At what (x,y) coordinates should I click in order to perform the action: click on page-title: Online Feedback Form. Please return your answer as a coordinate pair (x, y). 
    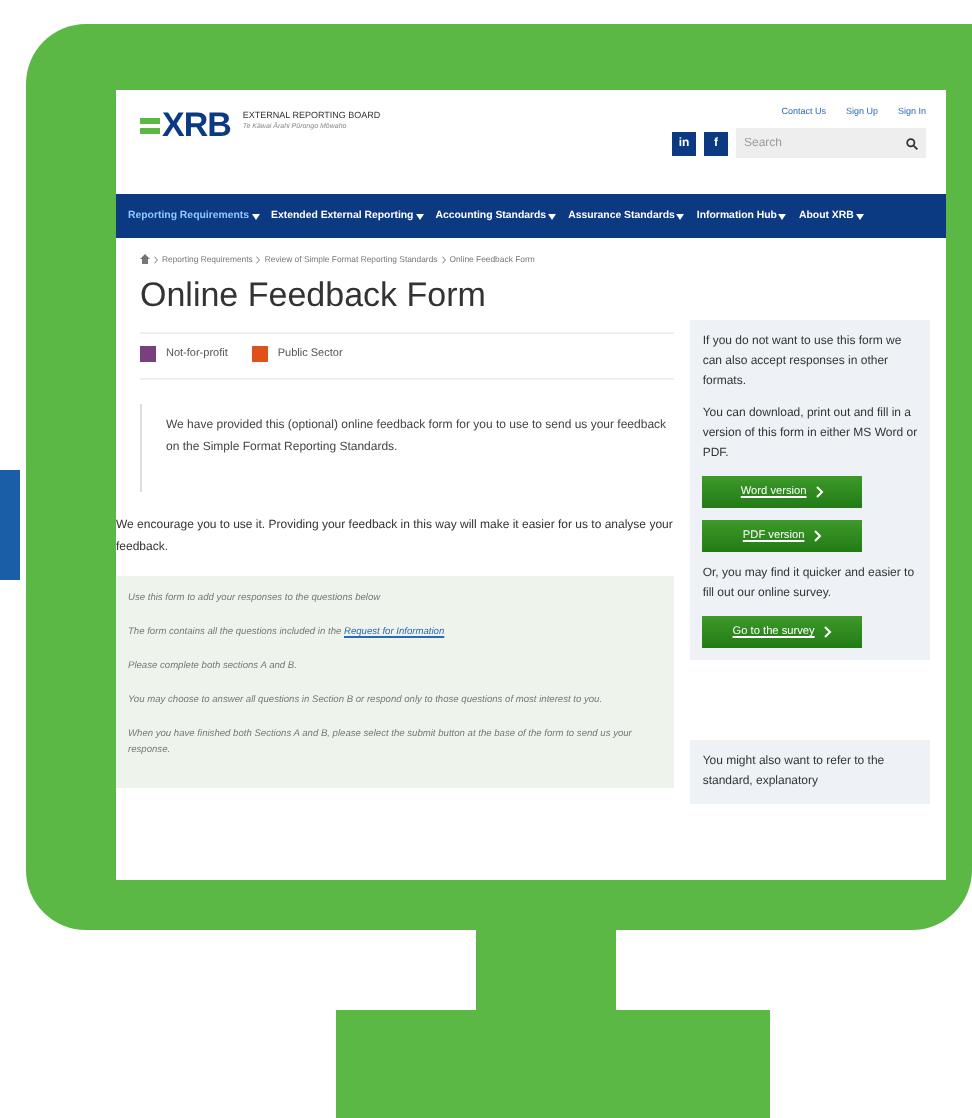
    Looking at the image, I should click on (314, 296).